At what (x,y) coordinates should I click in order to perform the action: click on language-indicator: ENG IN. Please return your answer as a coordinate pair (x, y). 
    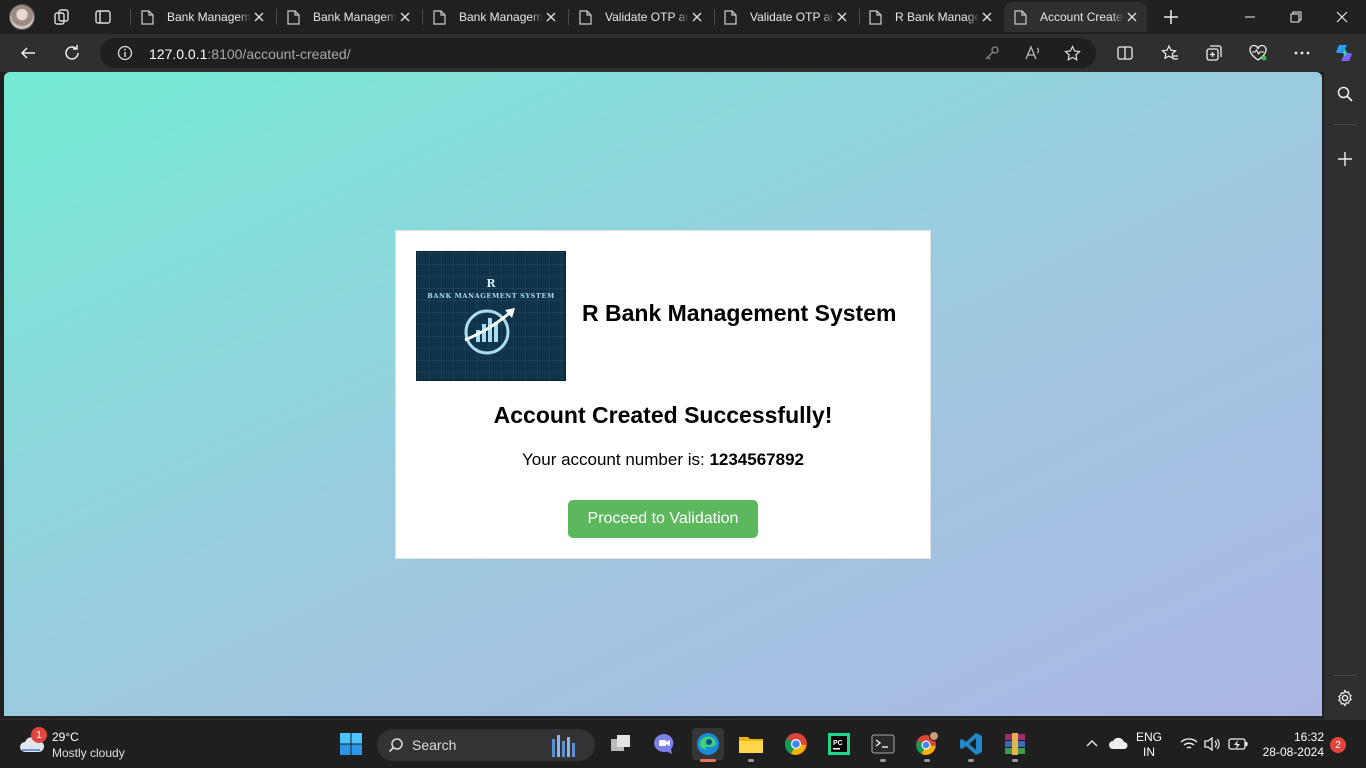
    Looking at the image, I should click on (1149, 745).